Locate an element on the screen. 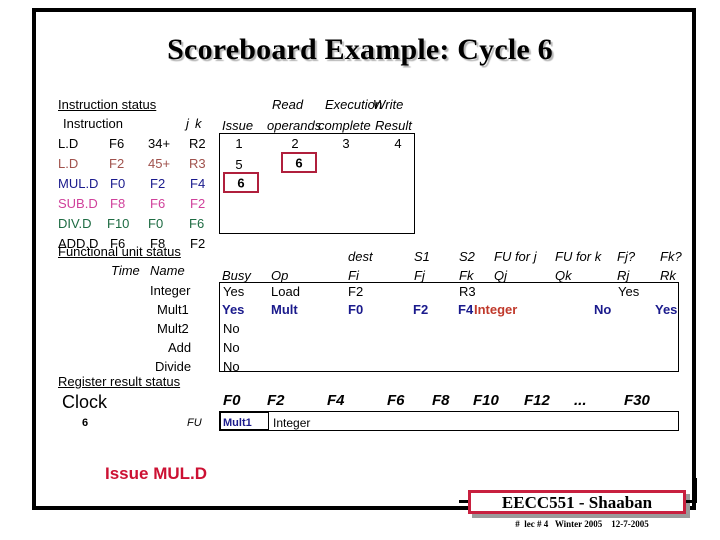  fu-hdr-qk: Qk is located at coordinates (563, 275).